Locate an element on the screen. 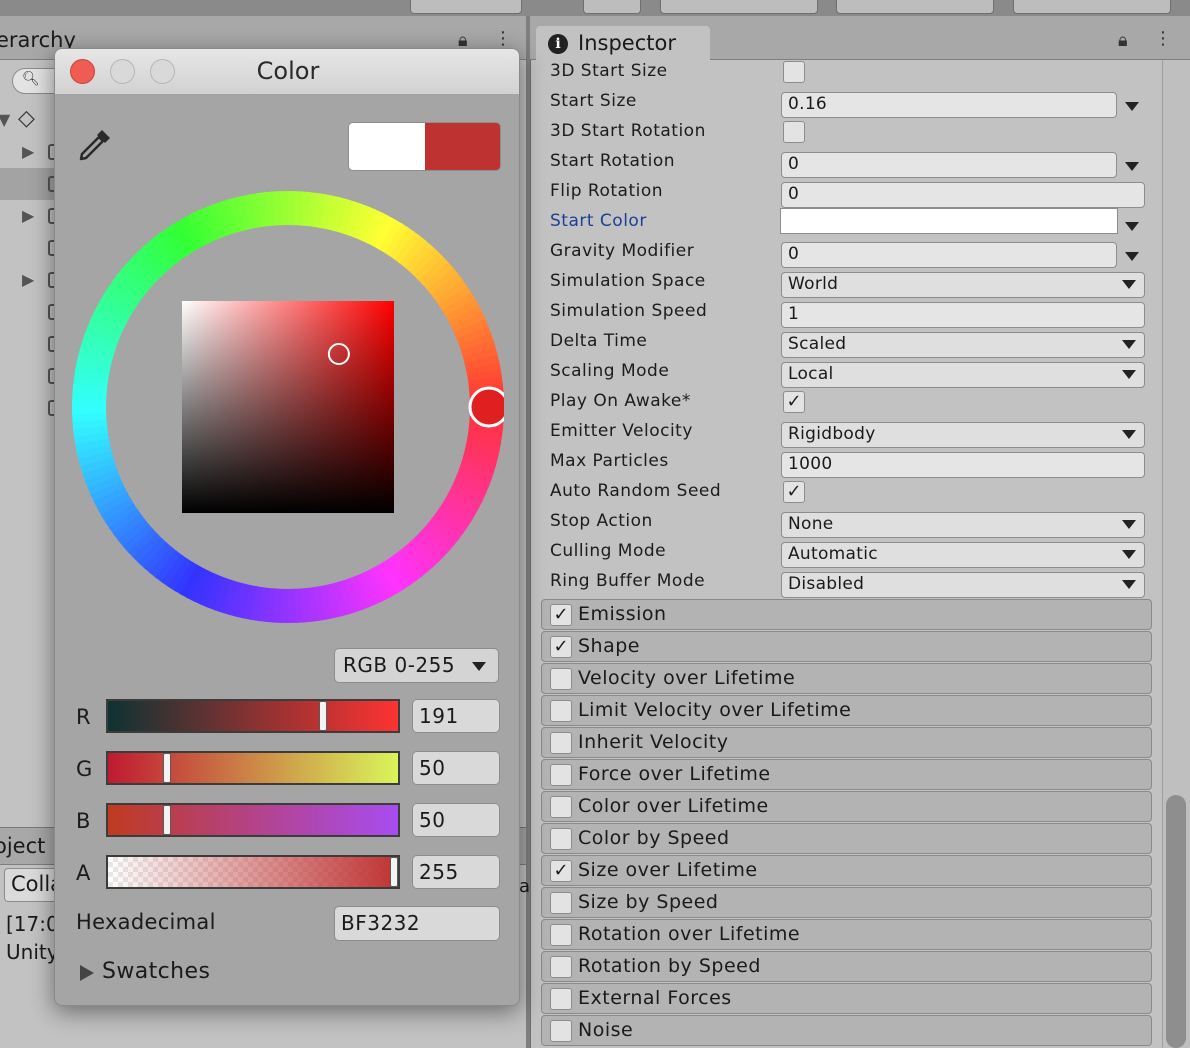  hue-handle is located at coordinates (486, 407).